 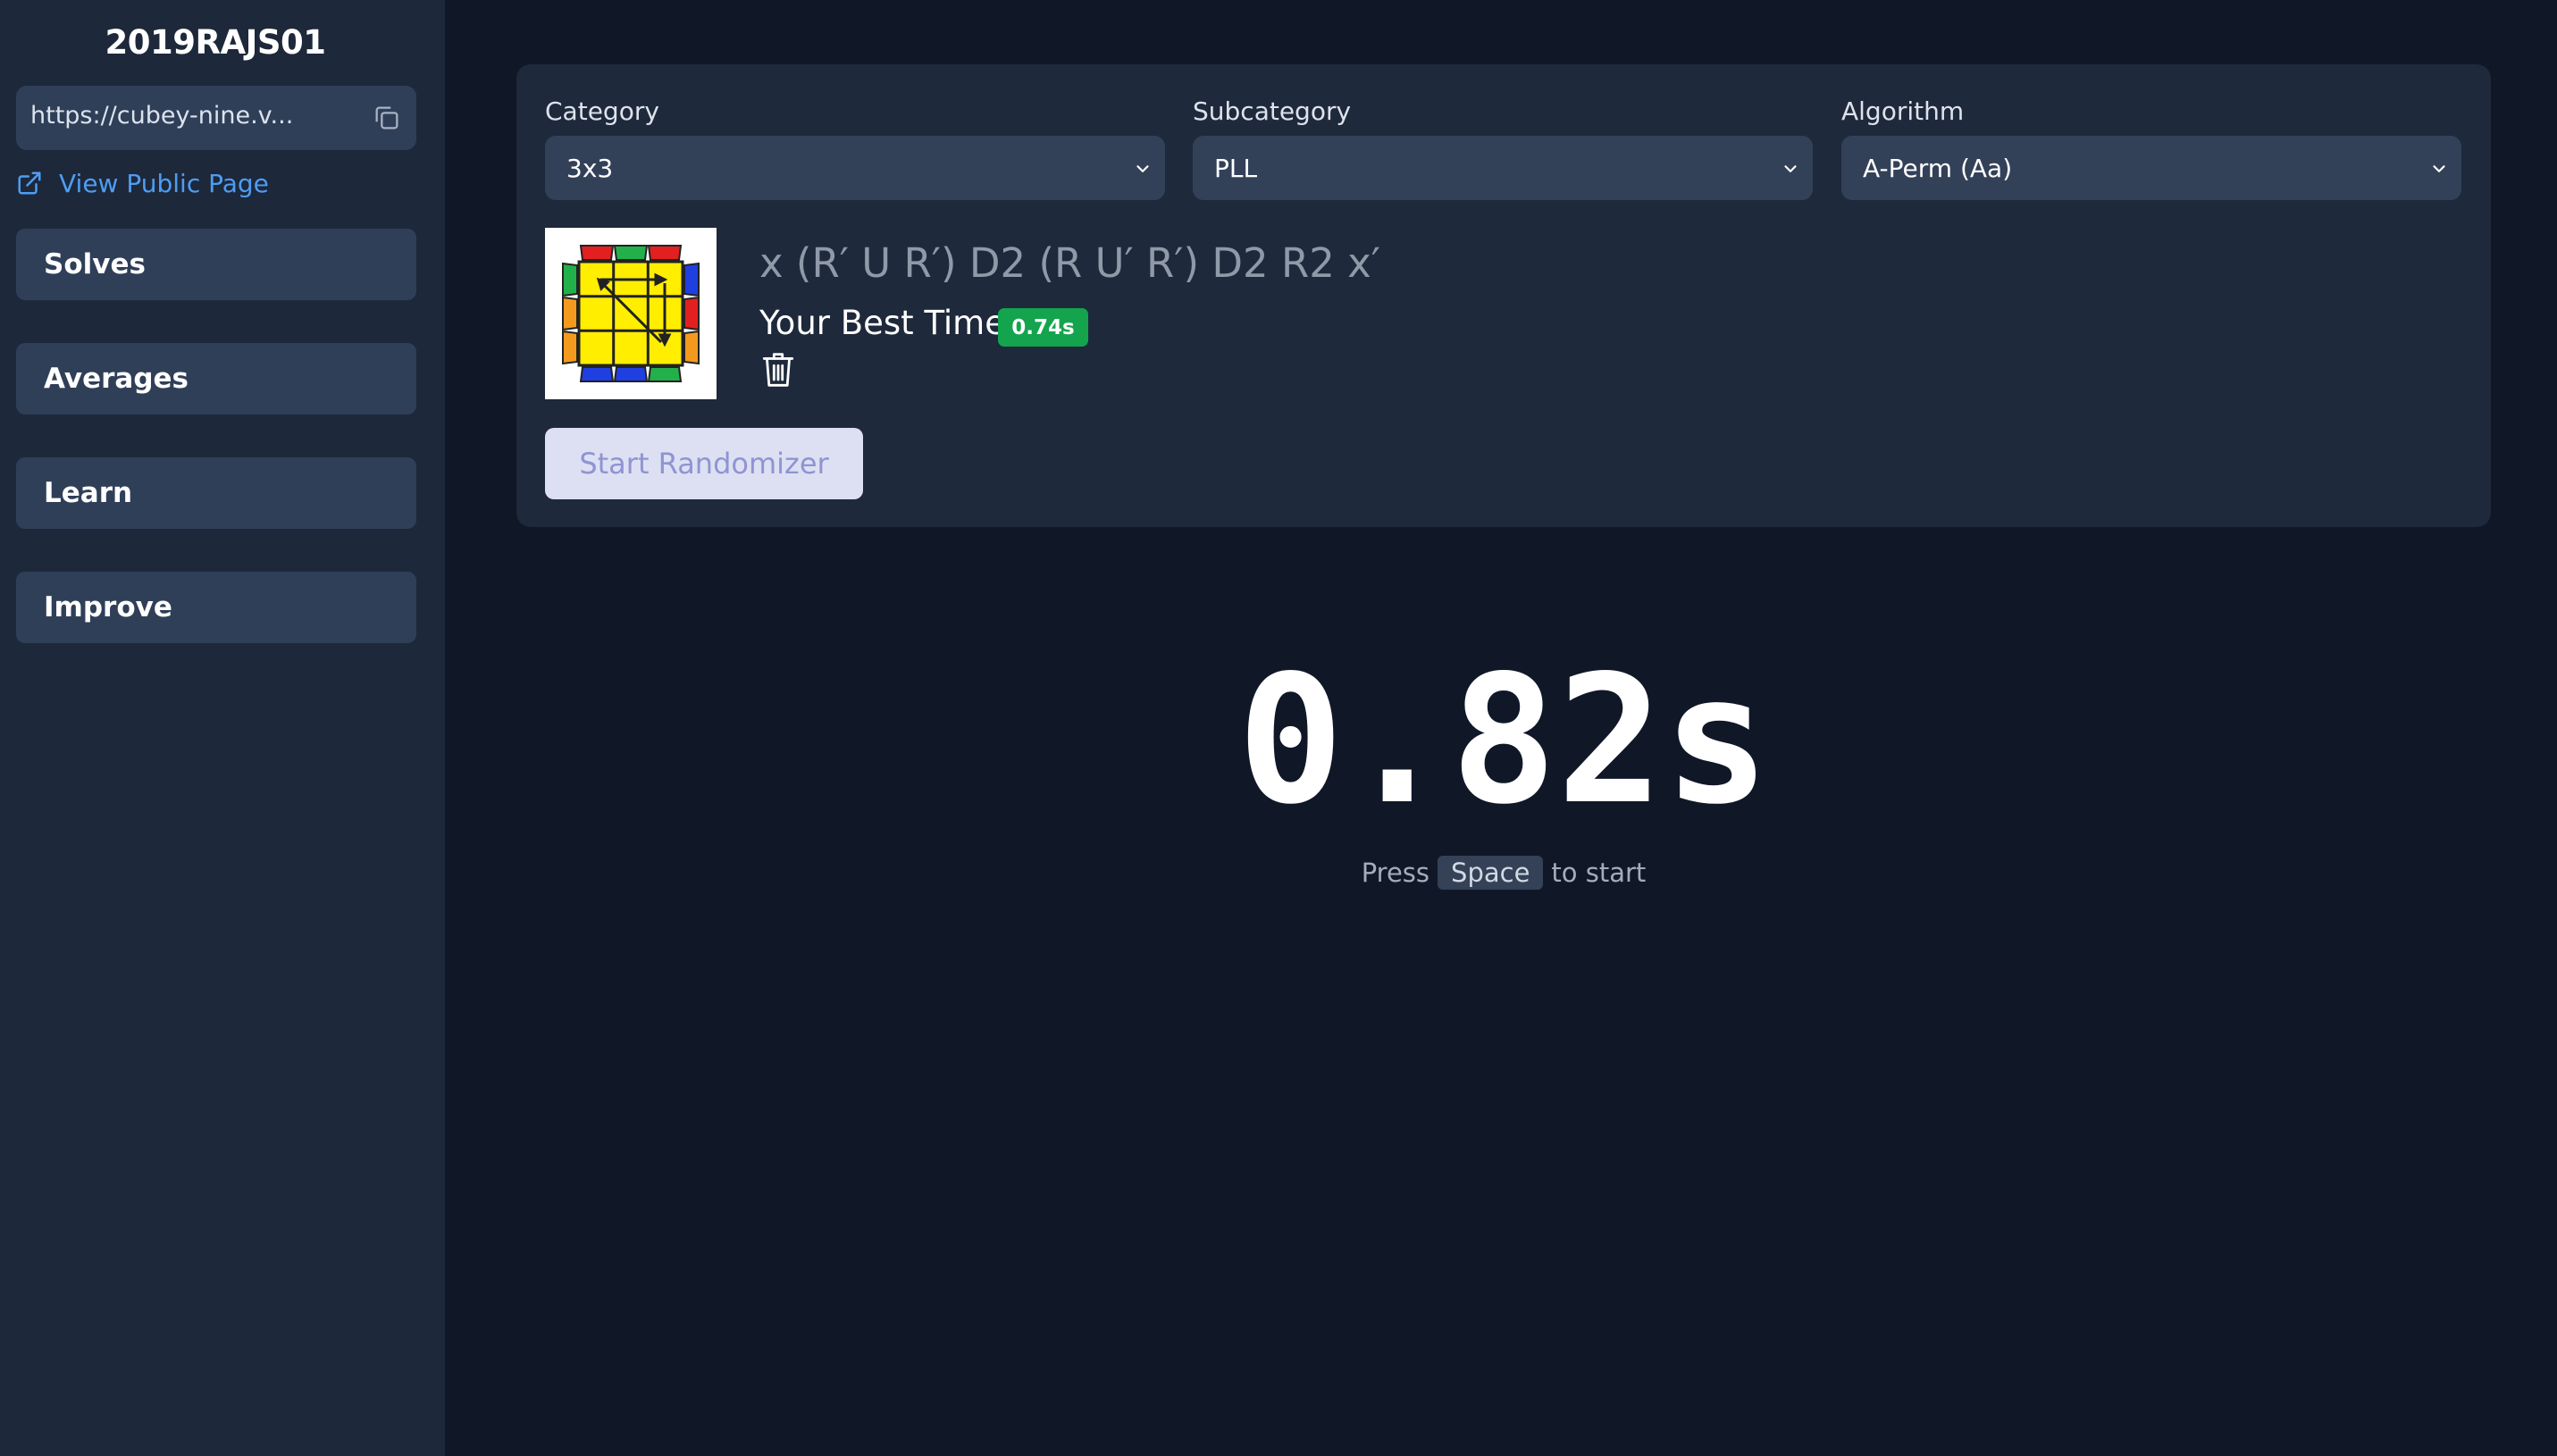 What do you see at coordinates (1903, 111) in the screenshot?
I see `algorithm-label: Algorithm` at bounding box center [1903, 111].